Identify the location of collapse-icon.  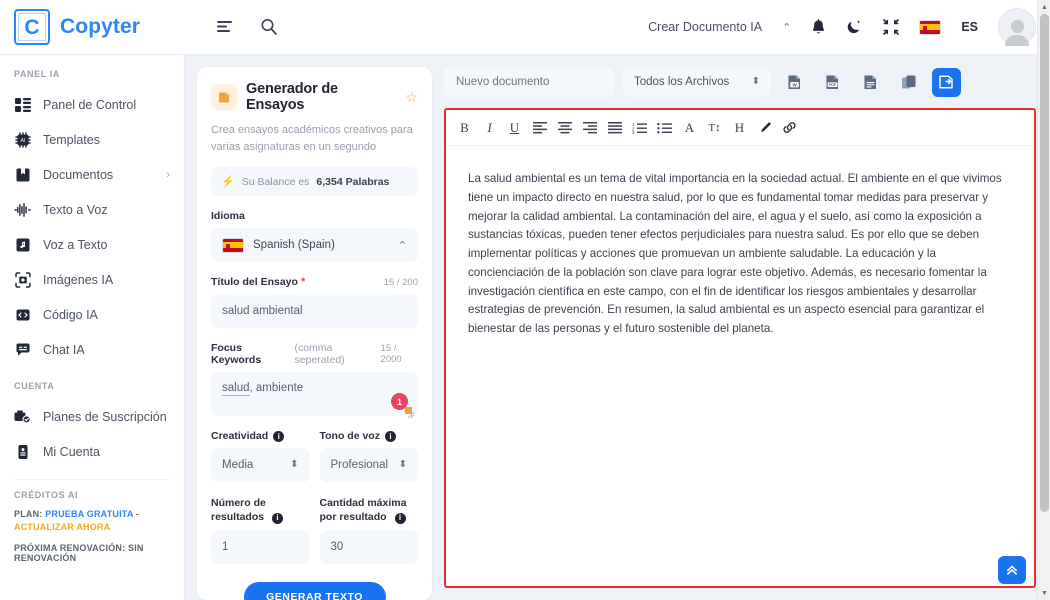
(891, 27).